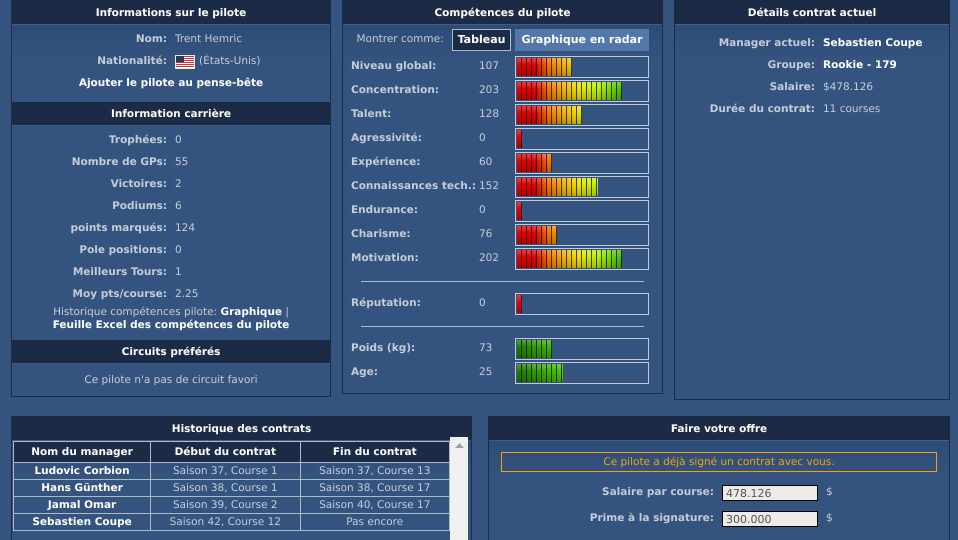 This screenshot has width=958, height=540. I want to click on stat-value: 2, so click(179, 185).